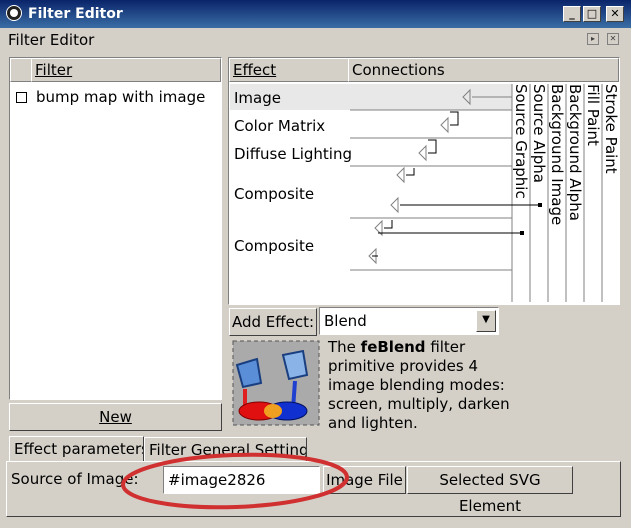 The height and width of the screenshot is (528, 631). I want to click on input-background-alpha: Background Alpha, so click(575, 152).